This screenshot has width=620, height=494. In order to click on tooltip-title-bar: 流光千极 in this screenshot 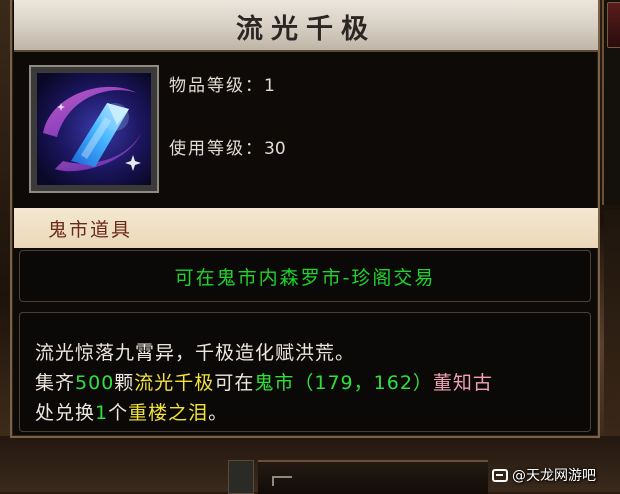, I will do `click(306, 26)`.